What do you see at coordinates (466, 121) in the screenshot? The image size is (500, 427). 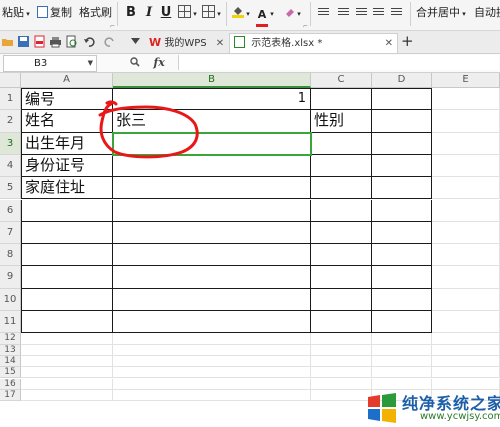 I see `cell-e2` at bounding box center [466, 121].